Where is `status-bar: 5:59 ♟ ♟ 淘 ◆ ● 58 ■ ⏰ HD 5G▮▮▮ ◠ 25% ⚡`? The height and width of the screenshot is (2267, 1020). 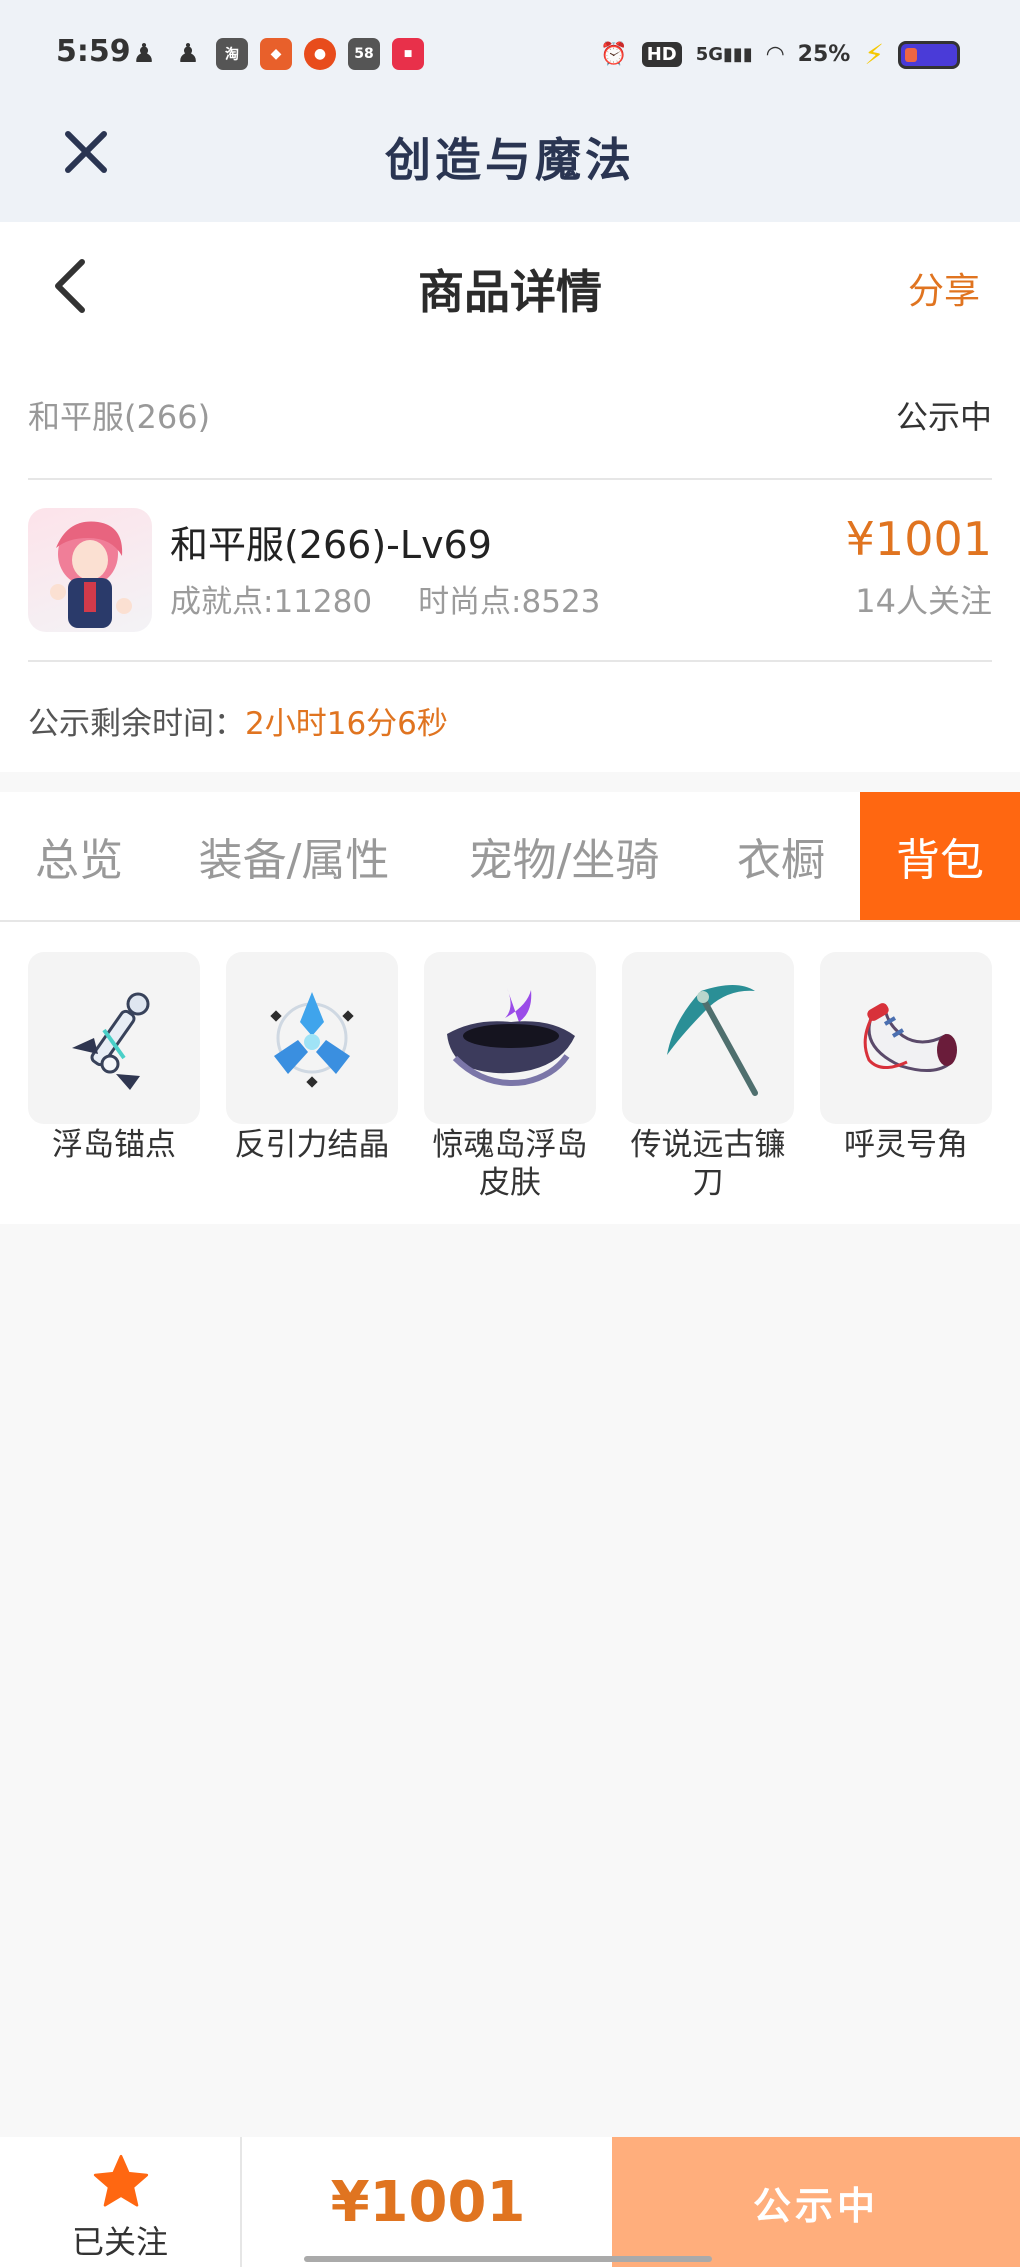 status-bar: 5:59 ♟ ♟ 淘 ◆ ● 58 ■ ⏰ HD 5G▮▮▮ ◠ 25% ⚡ is located at coordinates (510, 55).